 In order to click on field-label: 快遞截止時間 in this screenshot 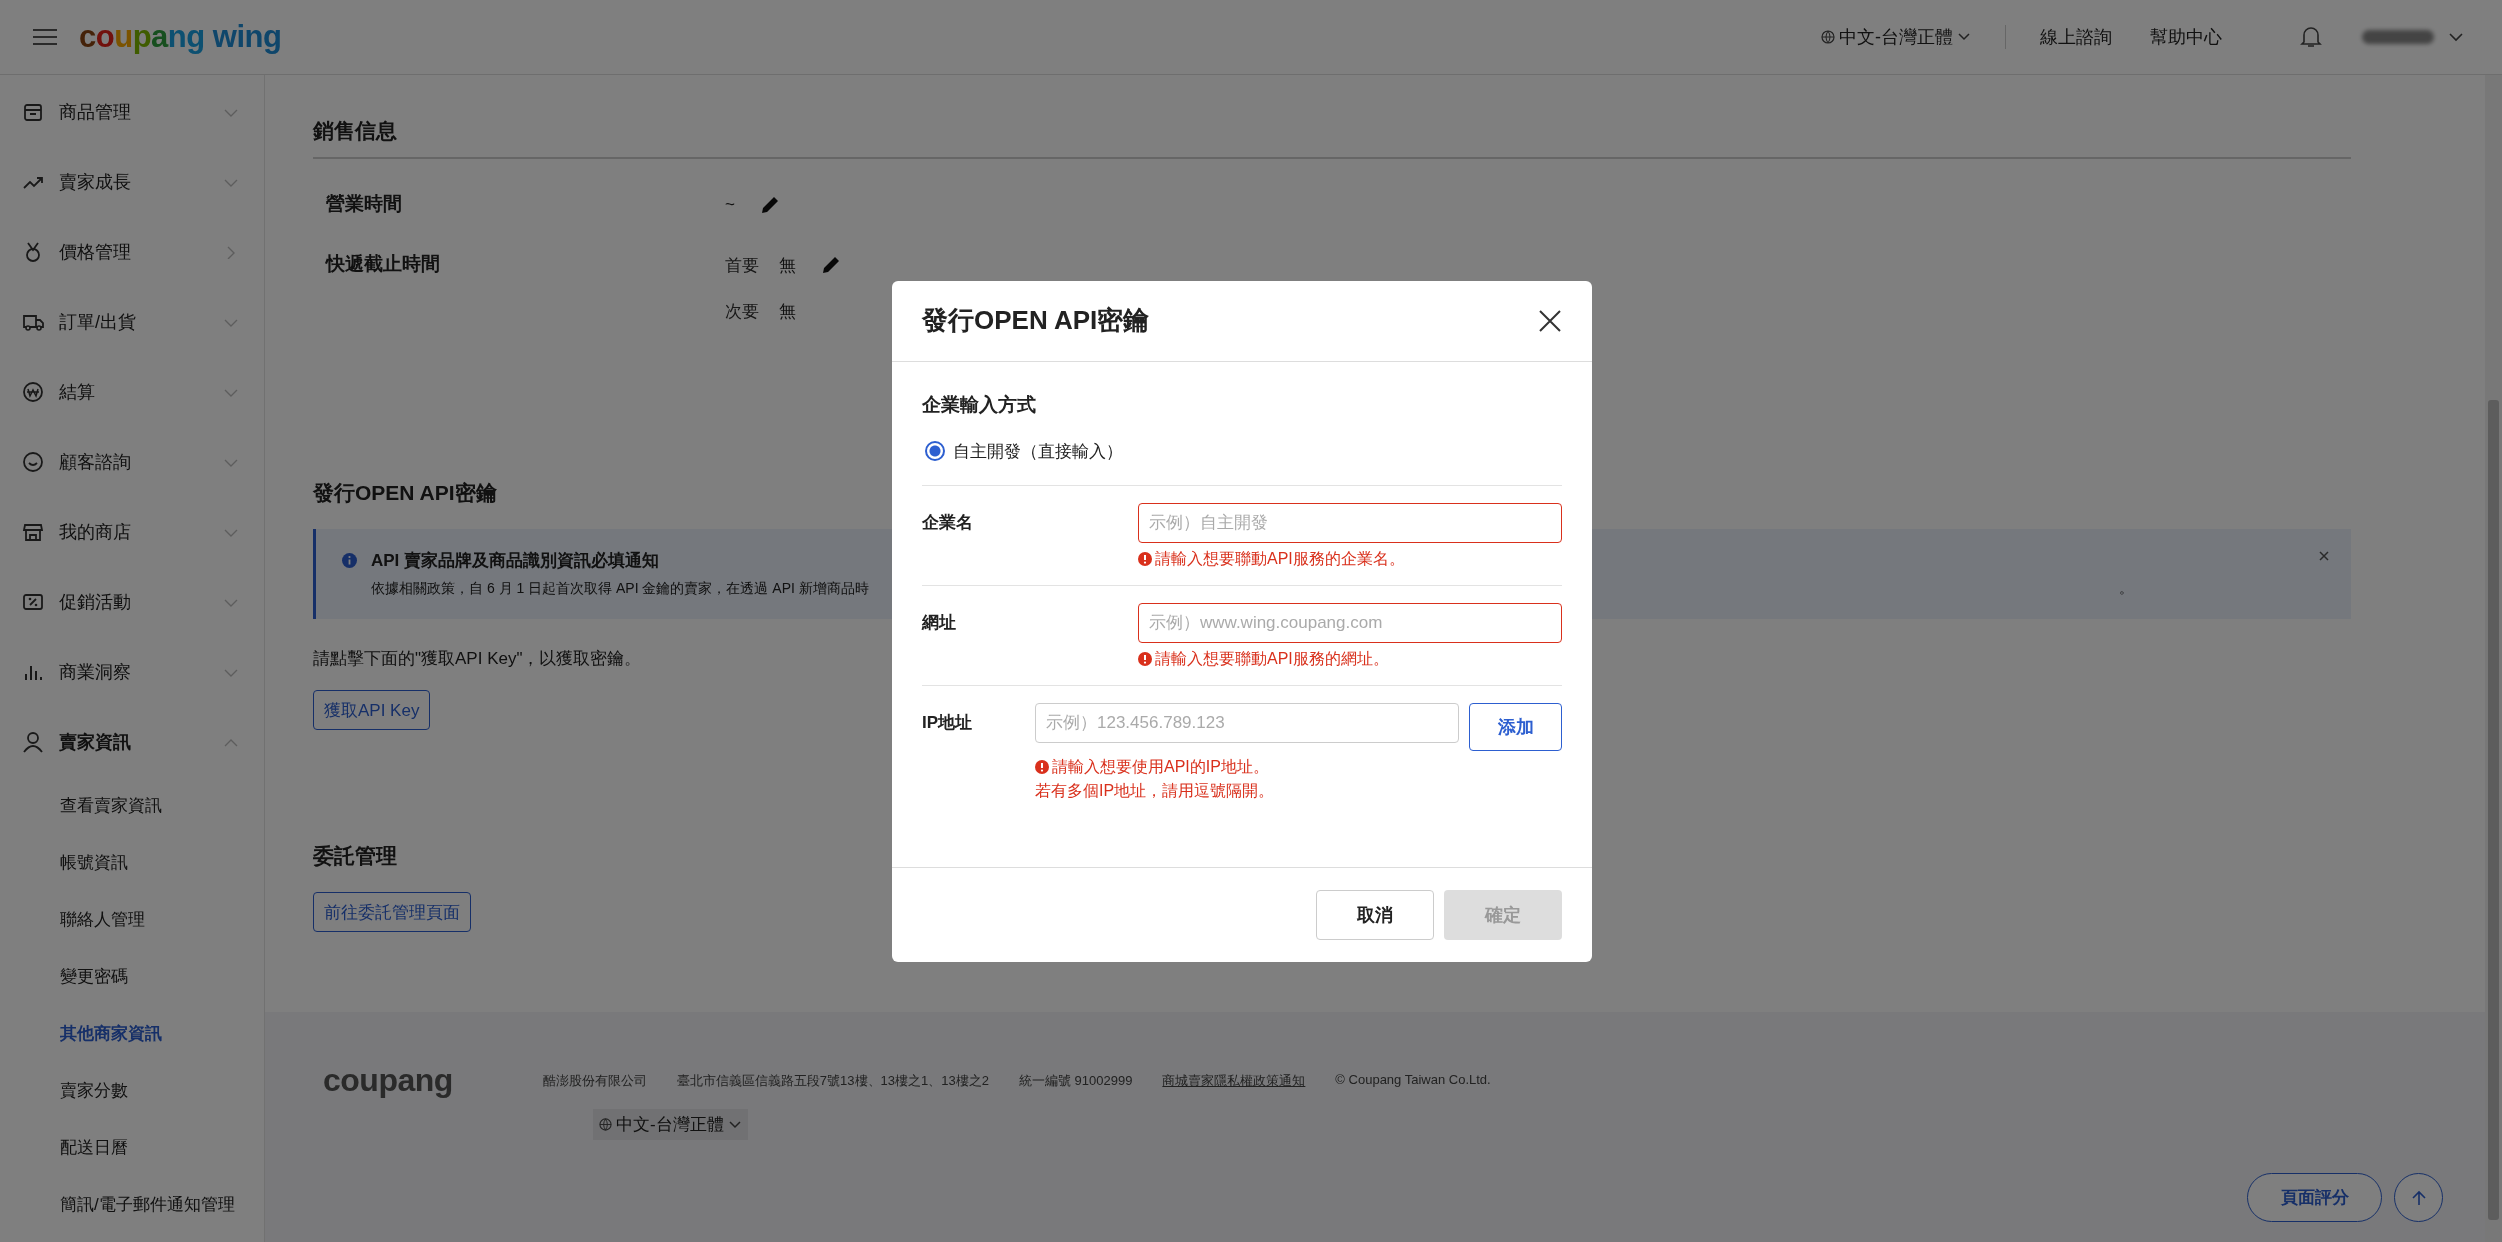, I will do `click(383, 264)`.